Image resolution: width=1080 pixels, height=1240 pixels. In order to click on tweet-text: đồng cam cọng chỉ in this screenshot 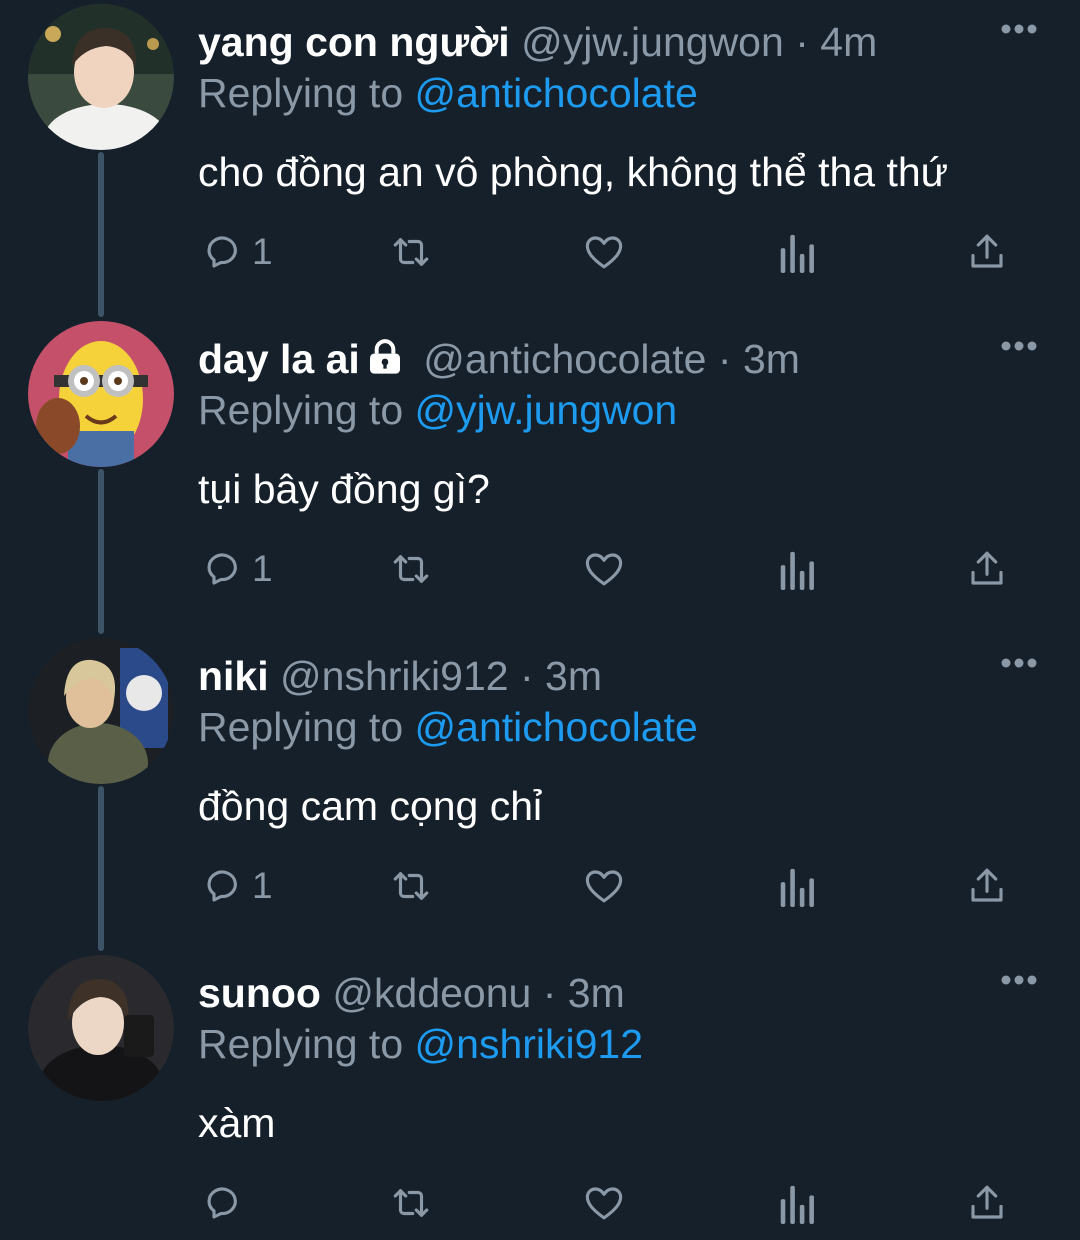, I will do `click(370, 806)`.